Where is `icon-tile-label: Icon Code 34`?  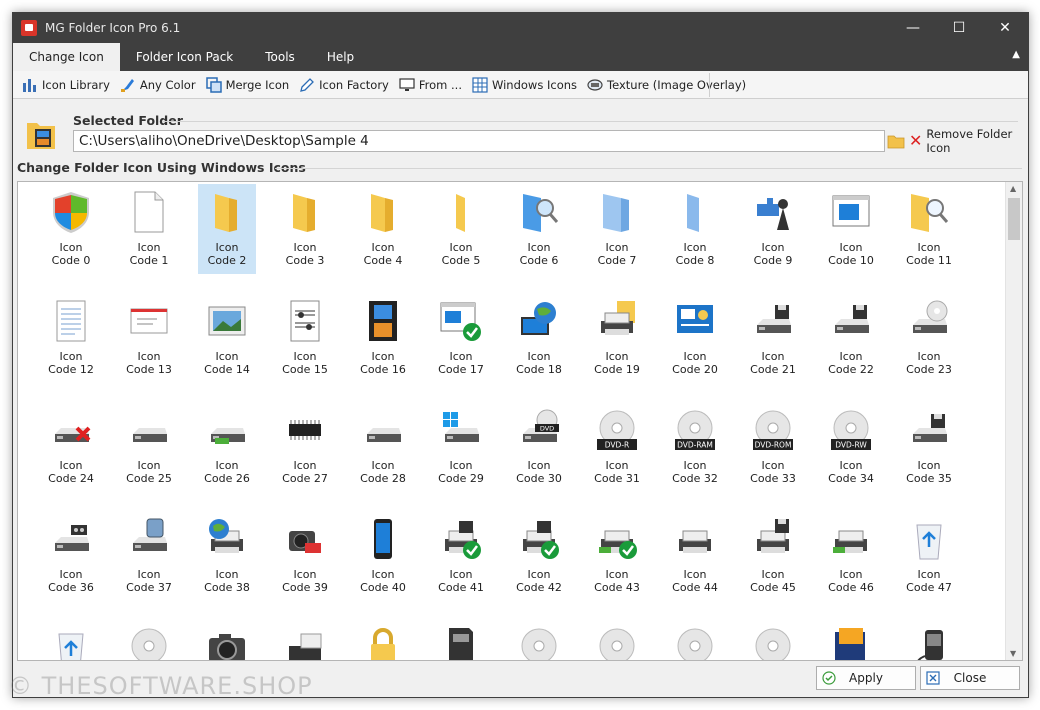
icon-tile-label: Icon Code 34 is located at coordinates (851, 472).